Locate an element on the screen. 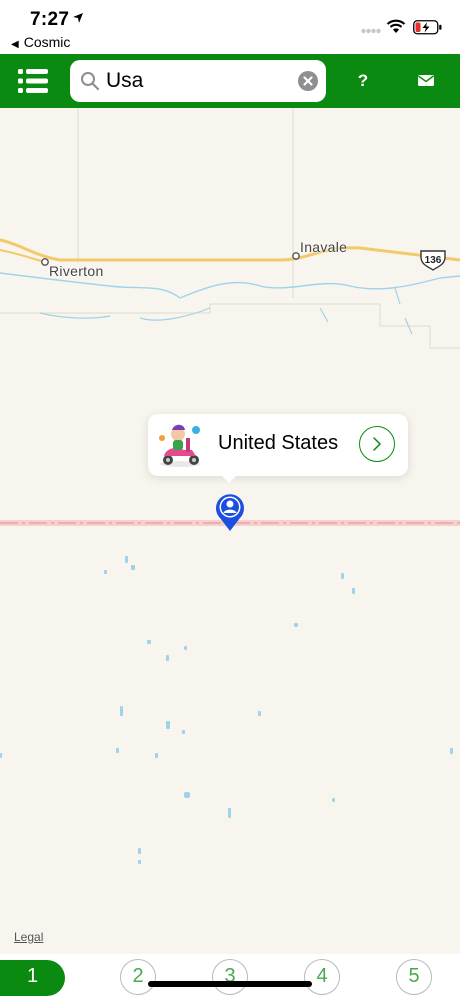 The image size is (460, 996). toolbar: ? is located at coordinates (230, 81).